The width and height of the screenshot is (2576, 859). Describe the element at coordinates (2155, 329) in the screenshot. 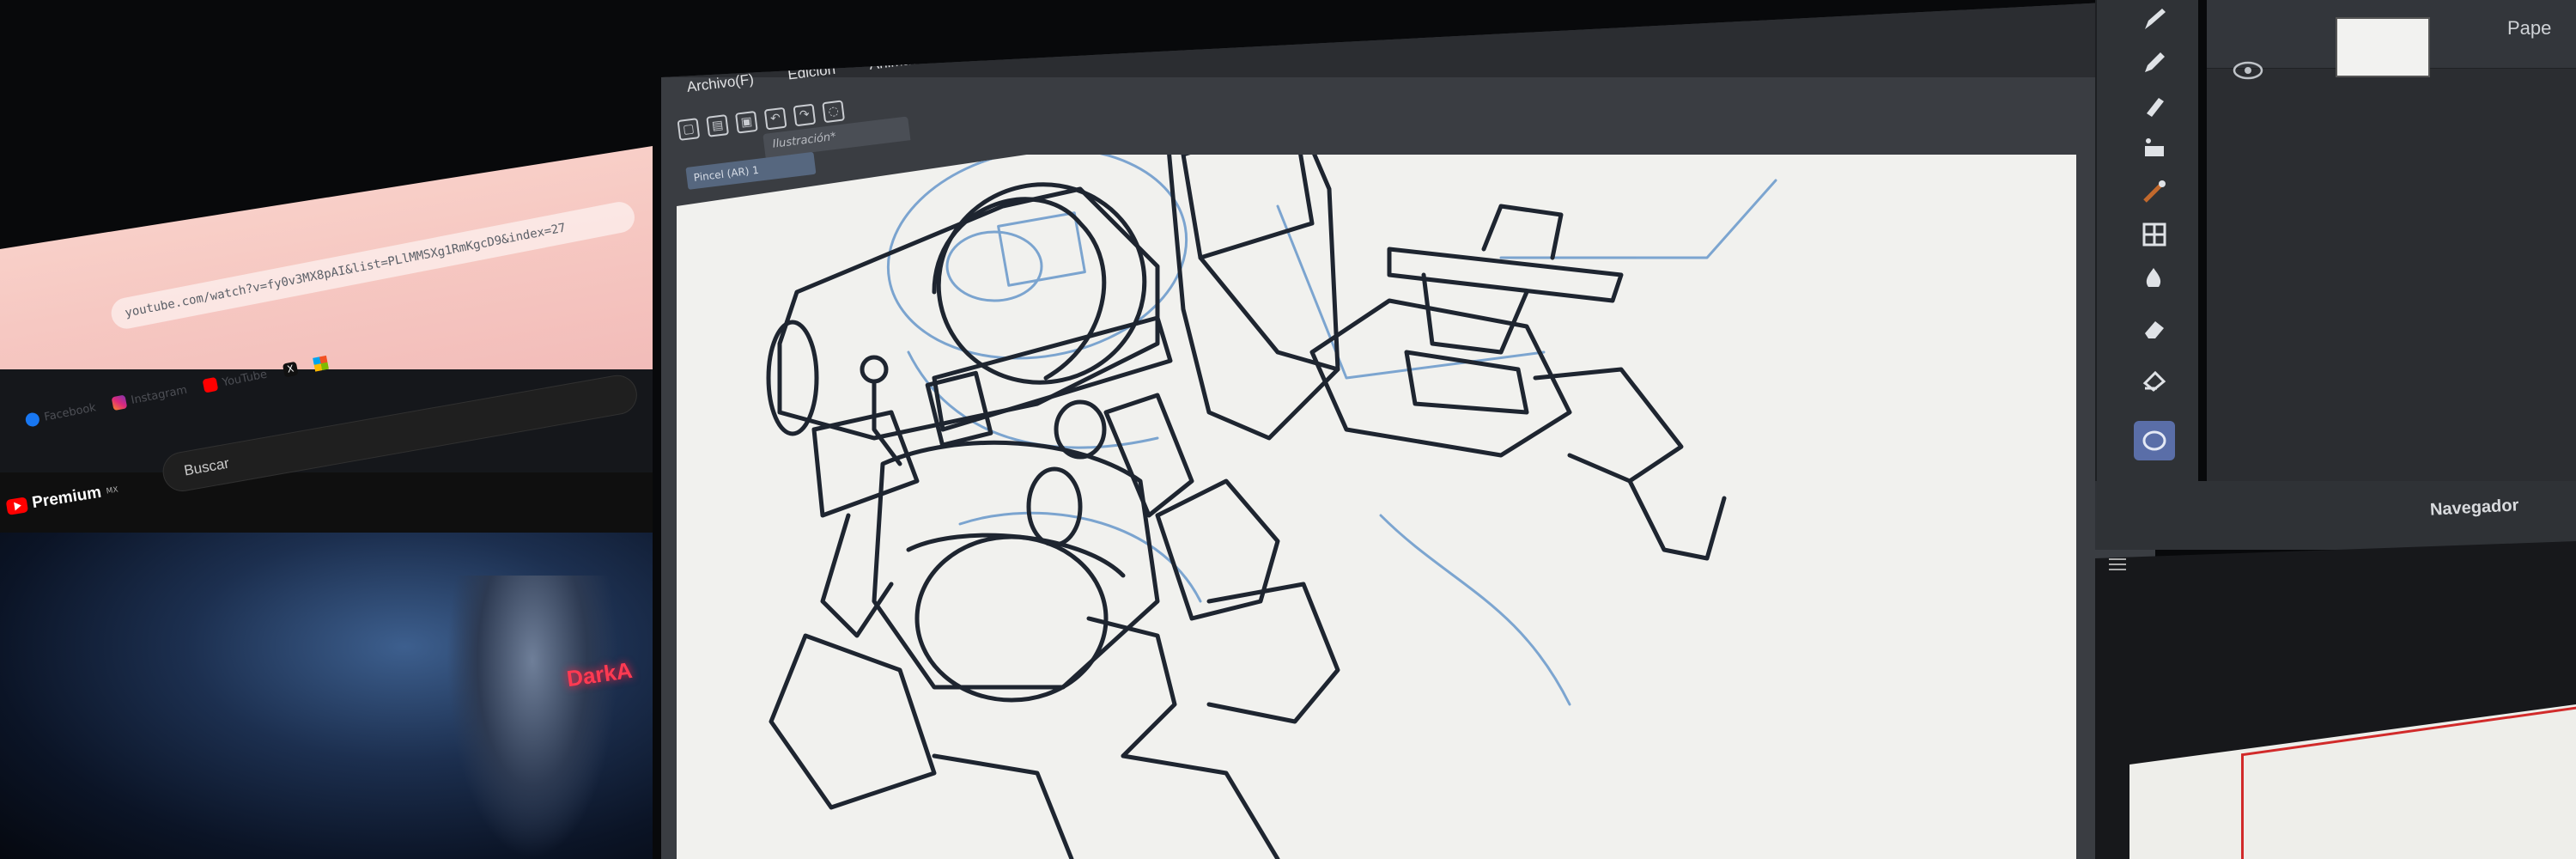

I see `eraser-icon` at that location.